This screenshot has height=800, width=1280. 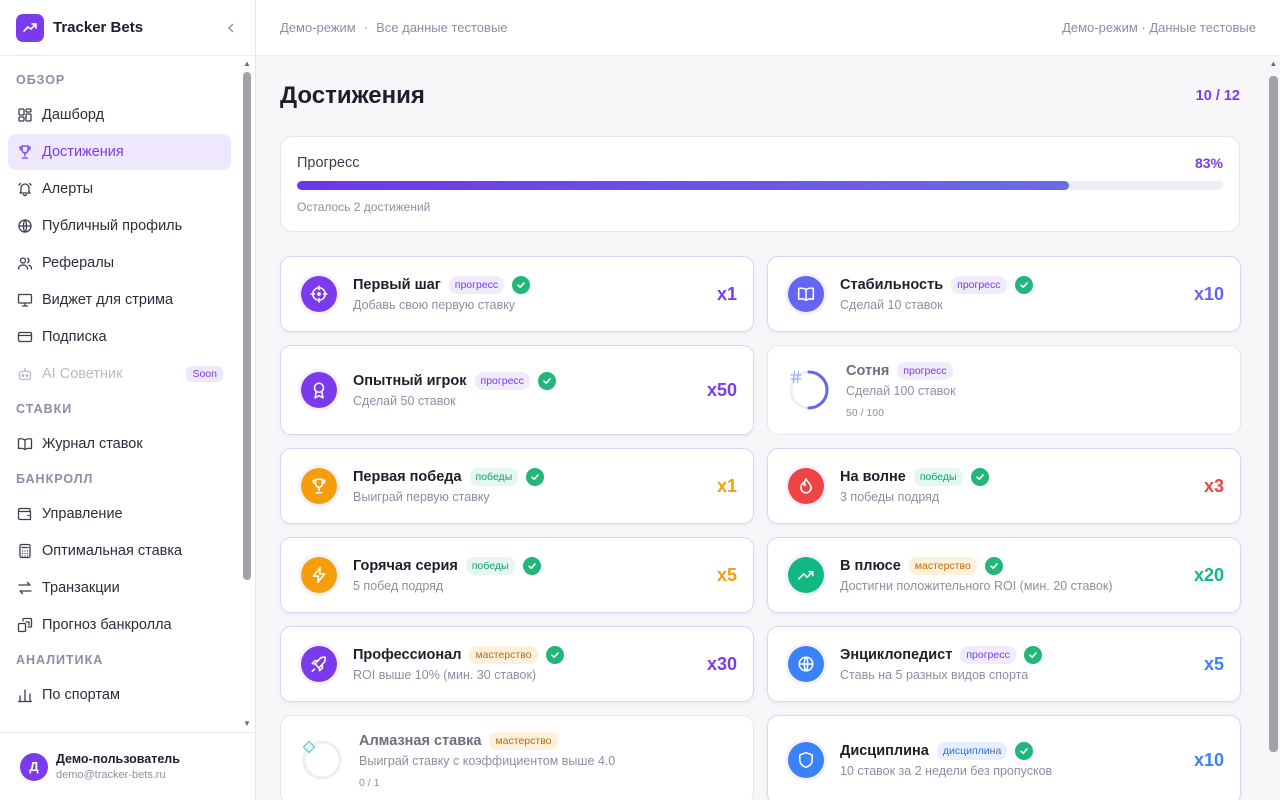 I want to click on achievement-multiplier: x10, so click(x=1208, y=759).